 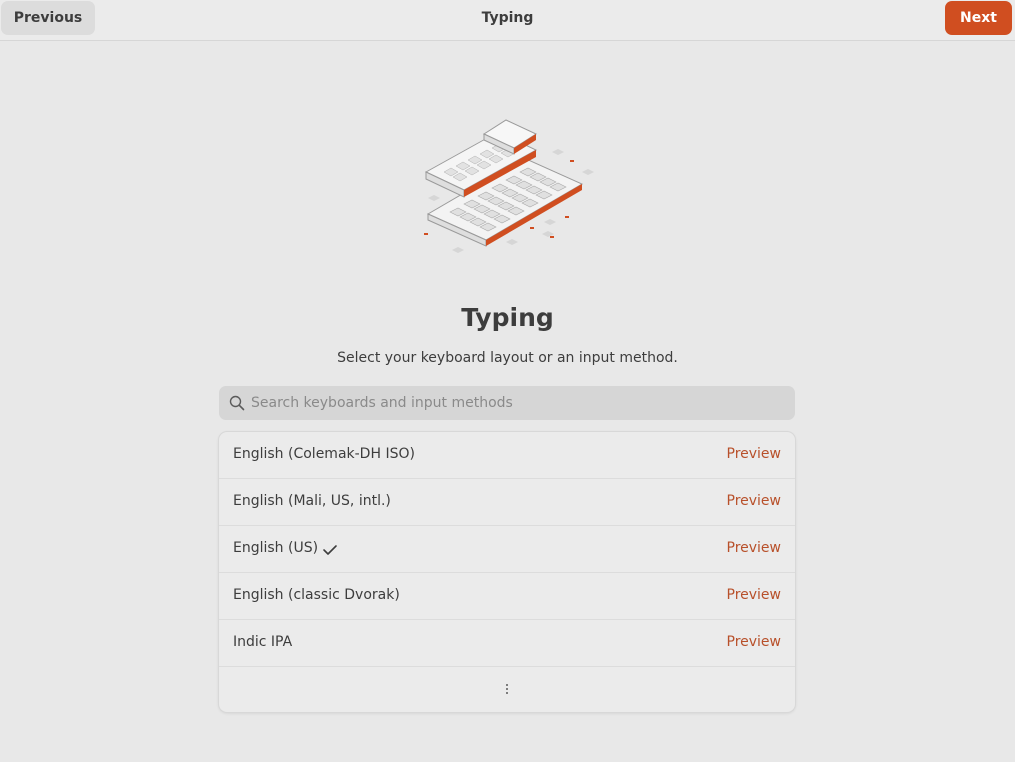 I want to click on header-bar: Previous Typing Next, so click(x=507, y=20).